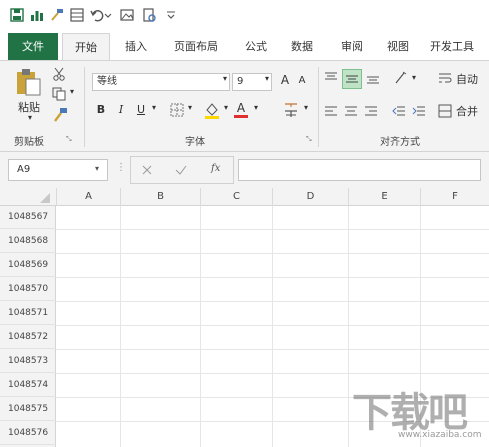  I want to click on tab-review: 审阅, so click(352, 46).